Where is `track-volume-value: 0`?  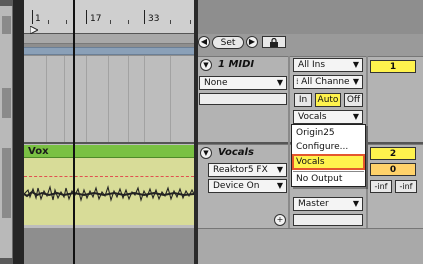
track-volume-value: 0 is located at coordinates (393, 170).